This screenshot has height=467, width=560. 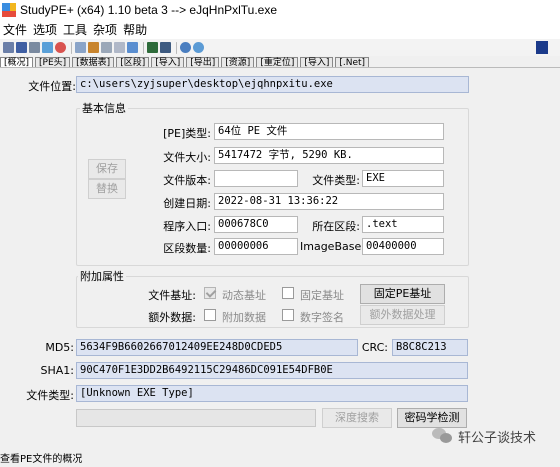 I want to click on search-icon, so click(x=132, y=47).